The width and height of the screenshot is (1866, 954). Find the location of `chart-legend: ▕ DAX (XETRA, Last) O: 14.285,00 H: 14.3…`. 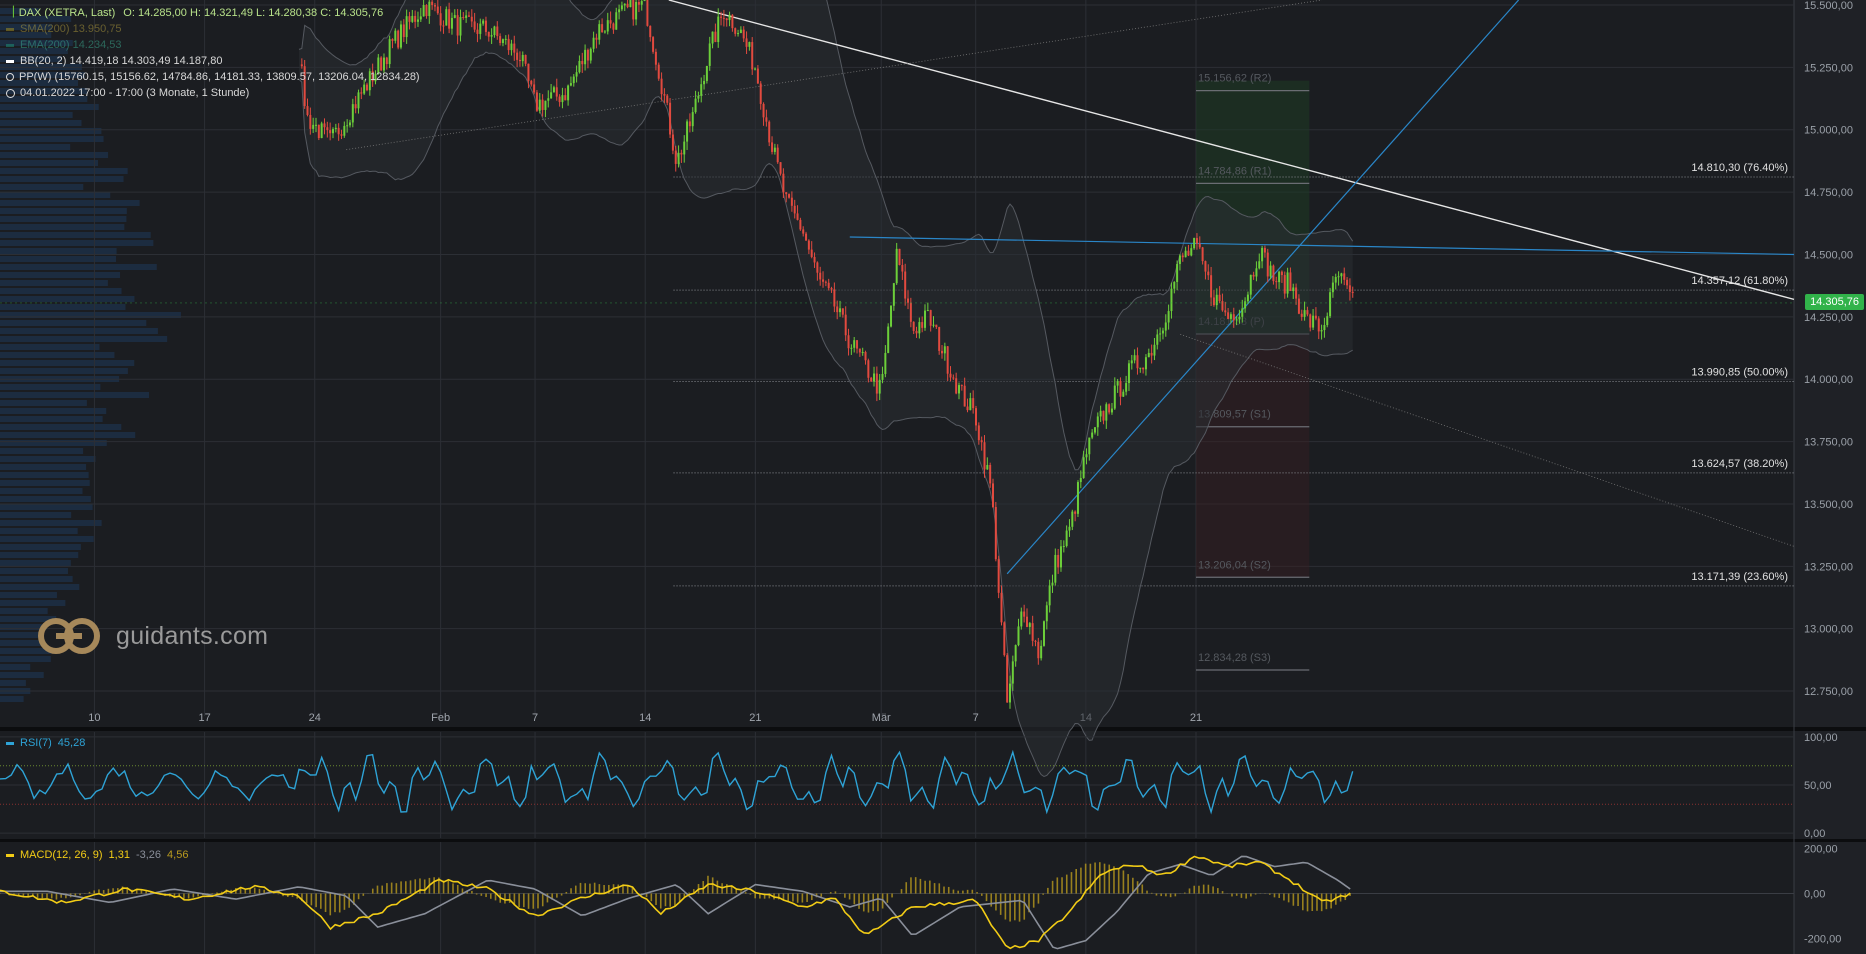

chart-legend: ▕ DAX (XETRA, Last) O: 14.285,00 H: 14.3… is located at coordinates (213, 53).